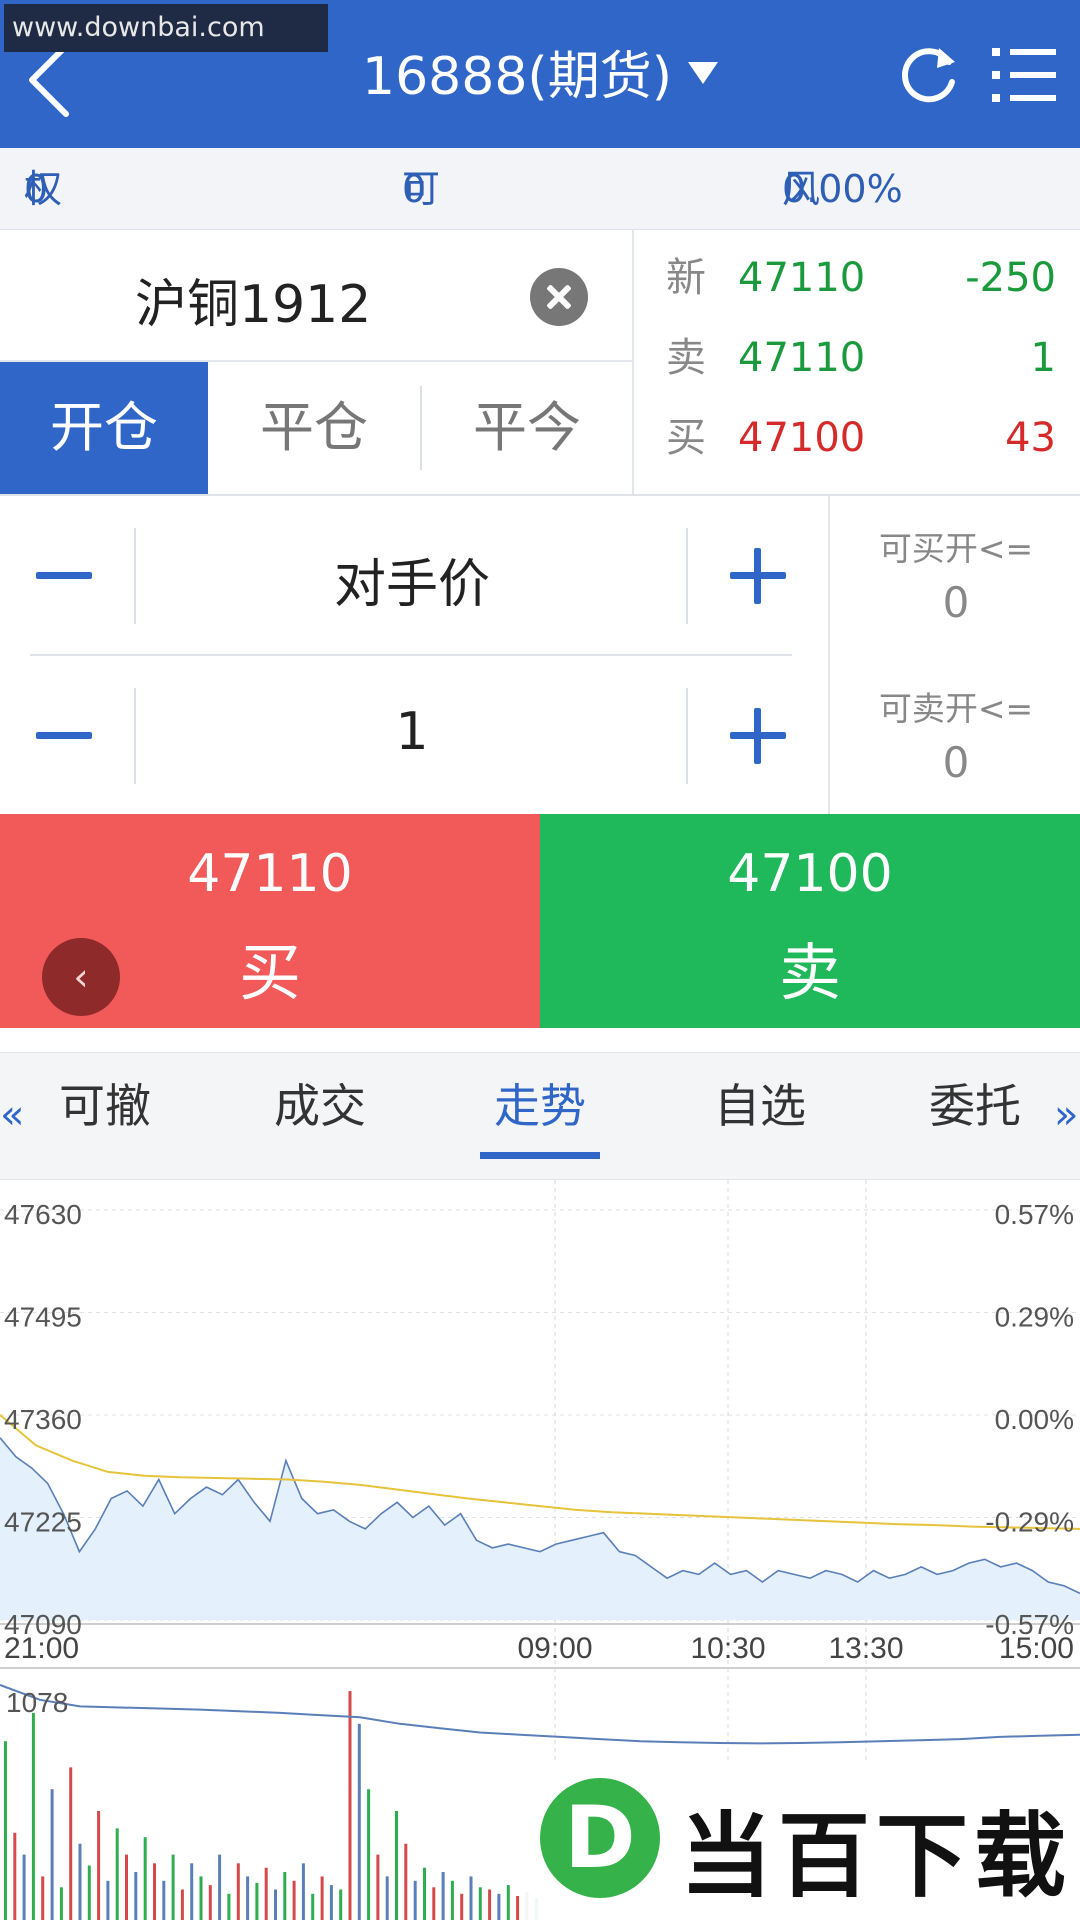  Describe the element at coordinates (105, 1117) in the screenshot. I see `tab-cancelable: 可撤` at that location.